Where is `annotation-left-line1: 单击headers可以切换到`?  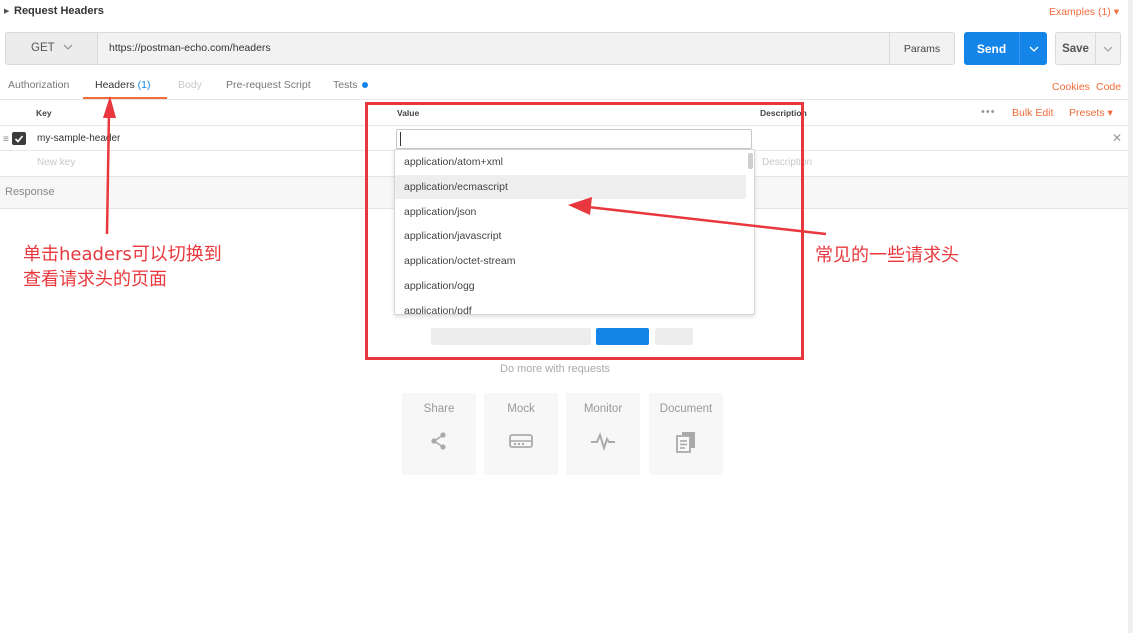
annotation-left-line1: 单击headers可以切换到 is located at coordinates (122, 254).